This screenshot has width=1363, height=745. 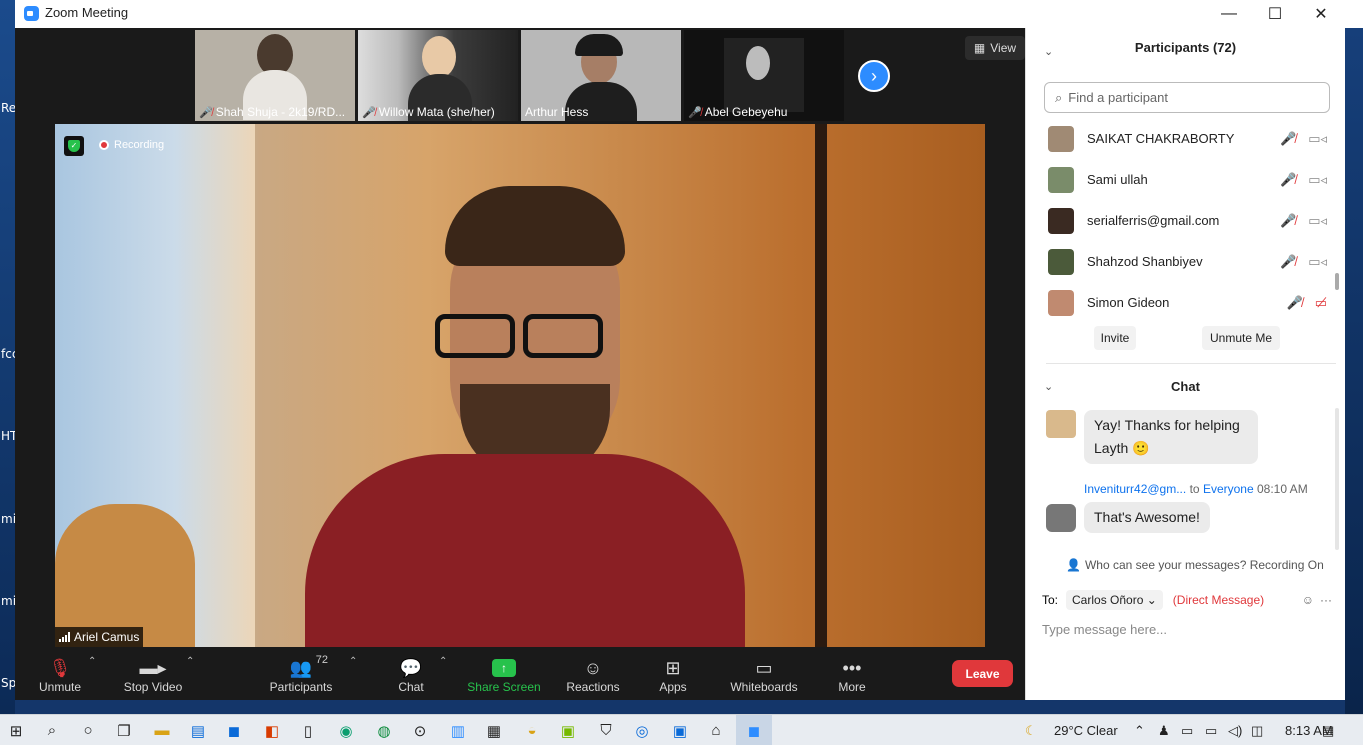 I want to click on muted-mic-icon: 🎙, so click(x=60, y=667).